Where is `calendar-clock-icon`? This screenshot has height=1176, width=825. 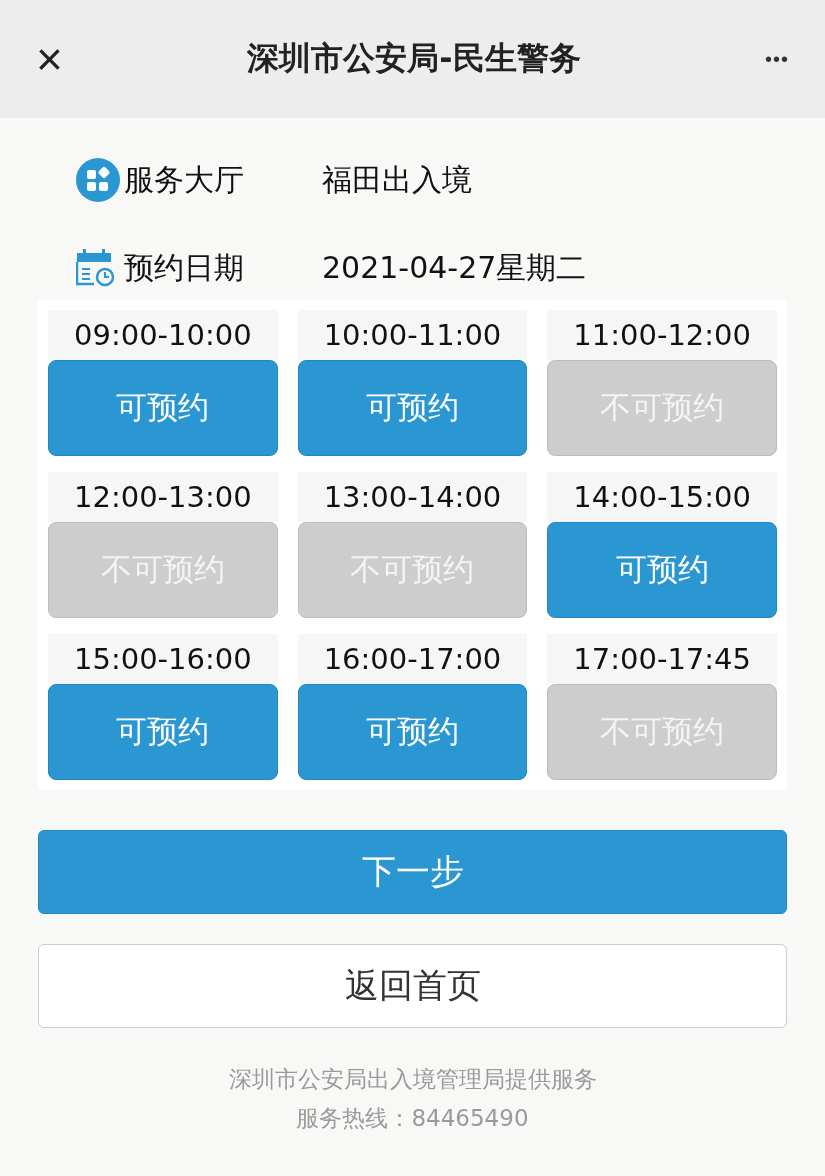 calendar-clock-icon is located at coordinates (96, 268).